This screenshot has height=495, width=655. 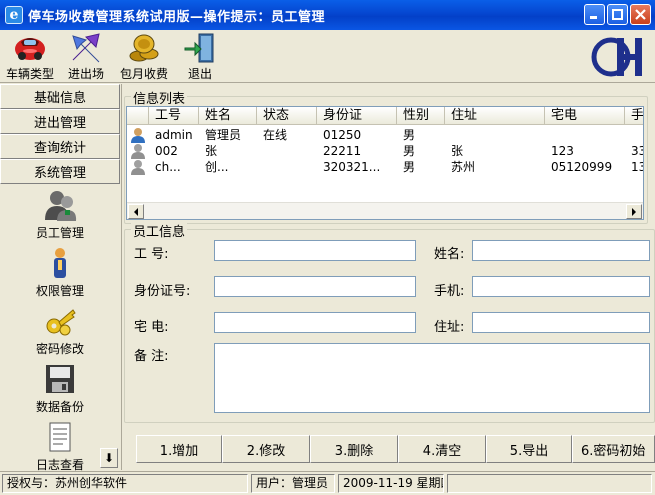 What do you see at coordinates (449, 254) in the screenshot?
I see `name-label: 姓名:` at bounding box center [449, 254].